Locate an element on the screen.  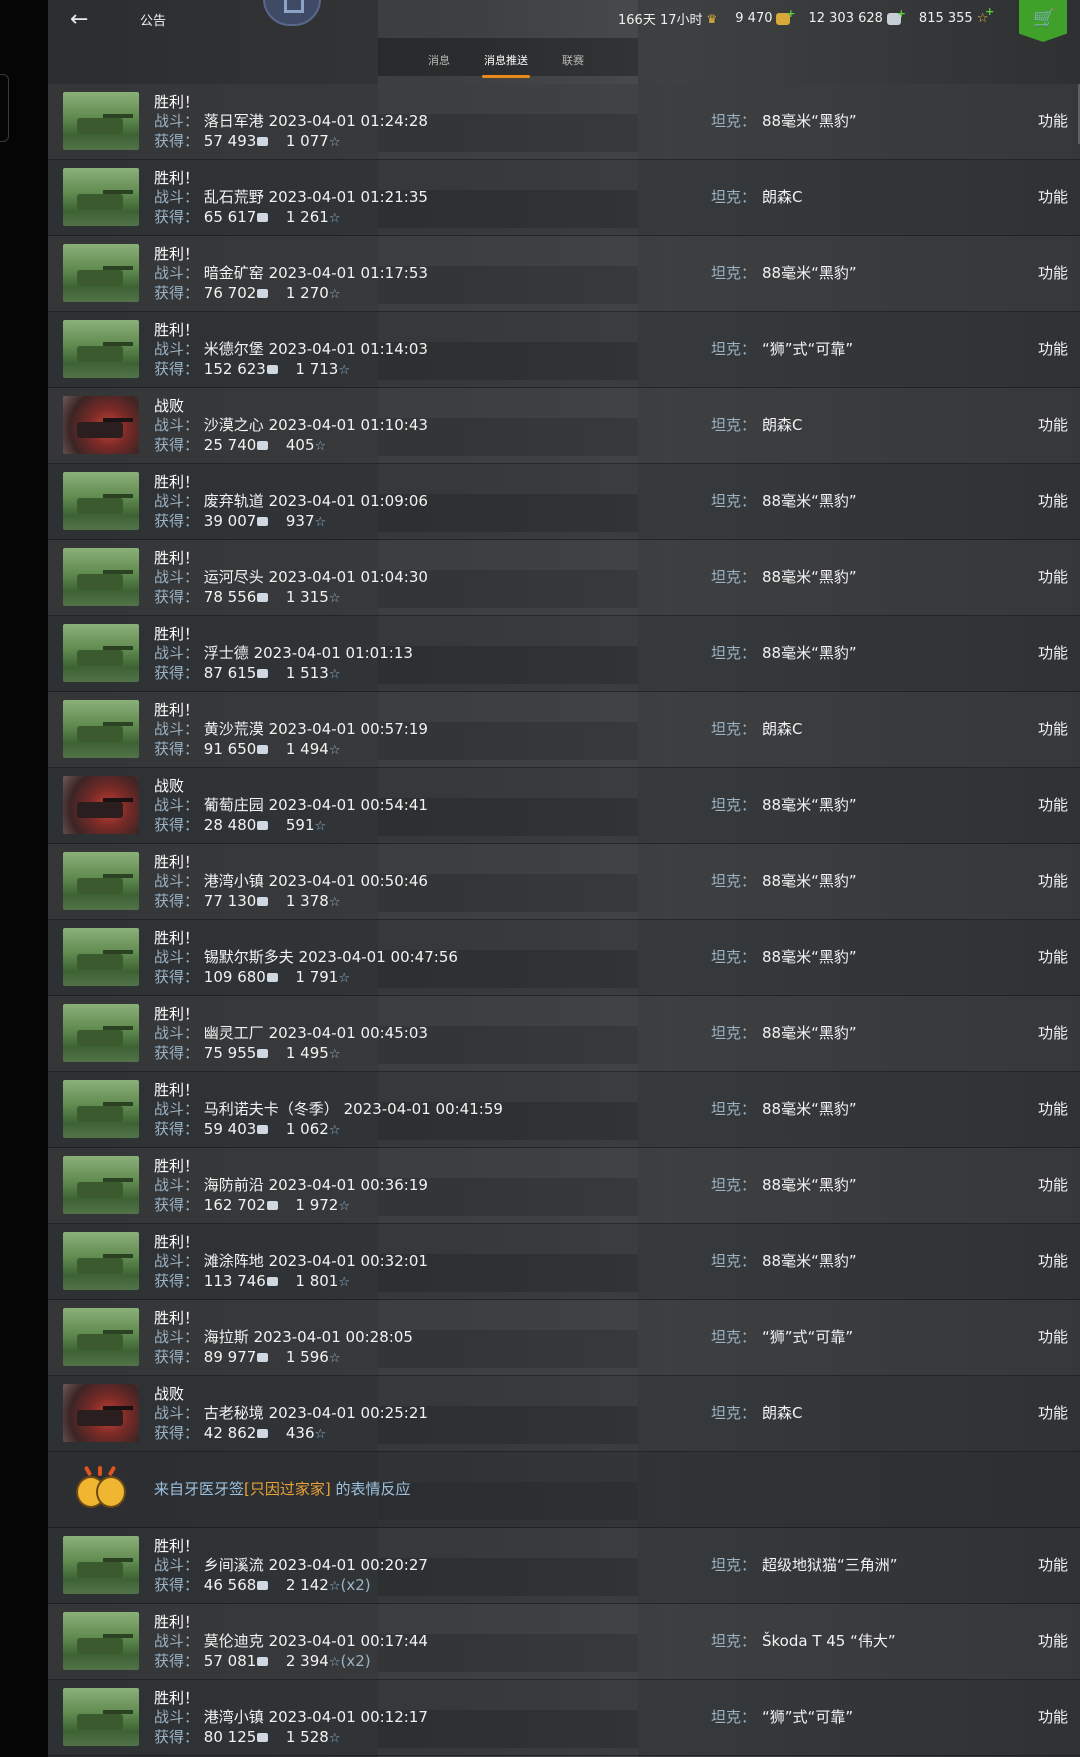
battle-earnings: 获得： 57 081 2 394☆(x2) is located at coordinates (262, 1660).